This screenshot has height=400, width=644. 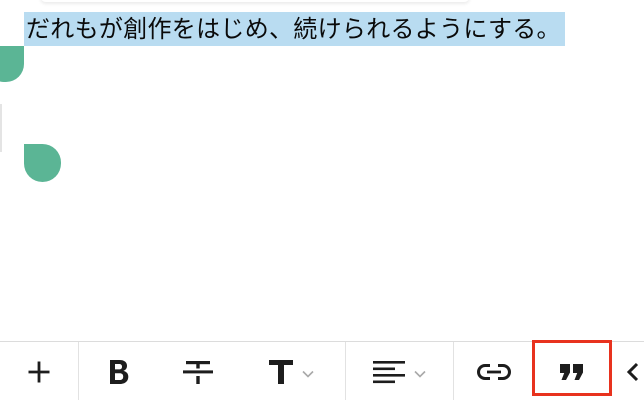 What do you see at coordinates (42, 163) in the screenshot?
I see `selection-end-handle` at bounding box center [42, 163].